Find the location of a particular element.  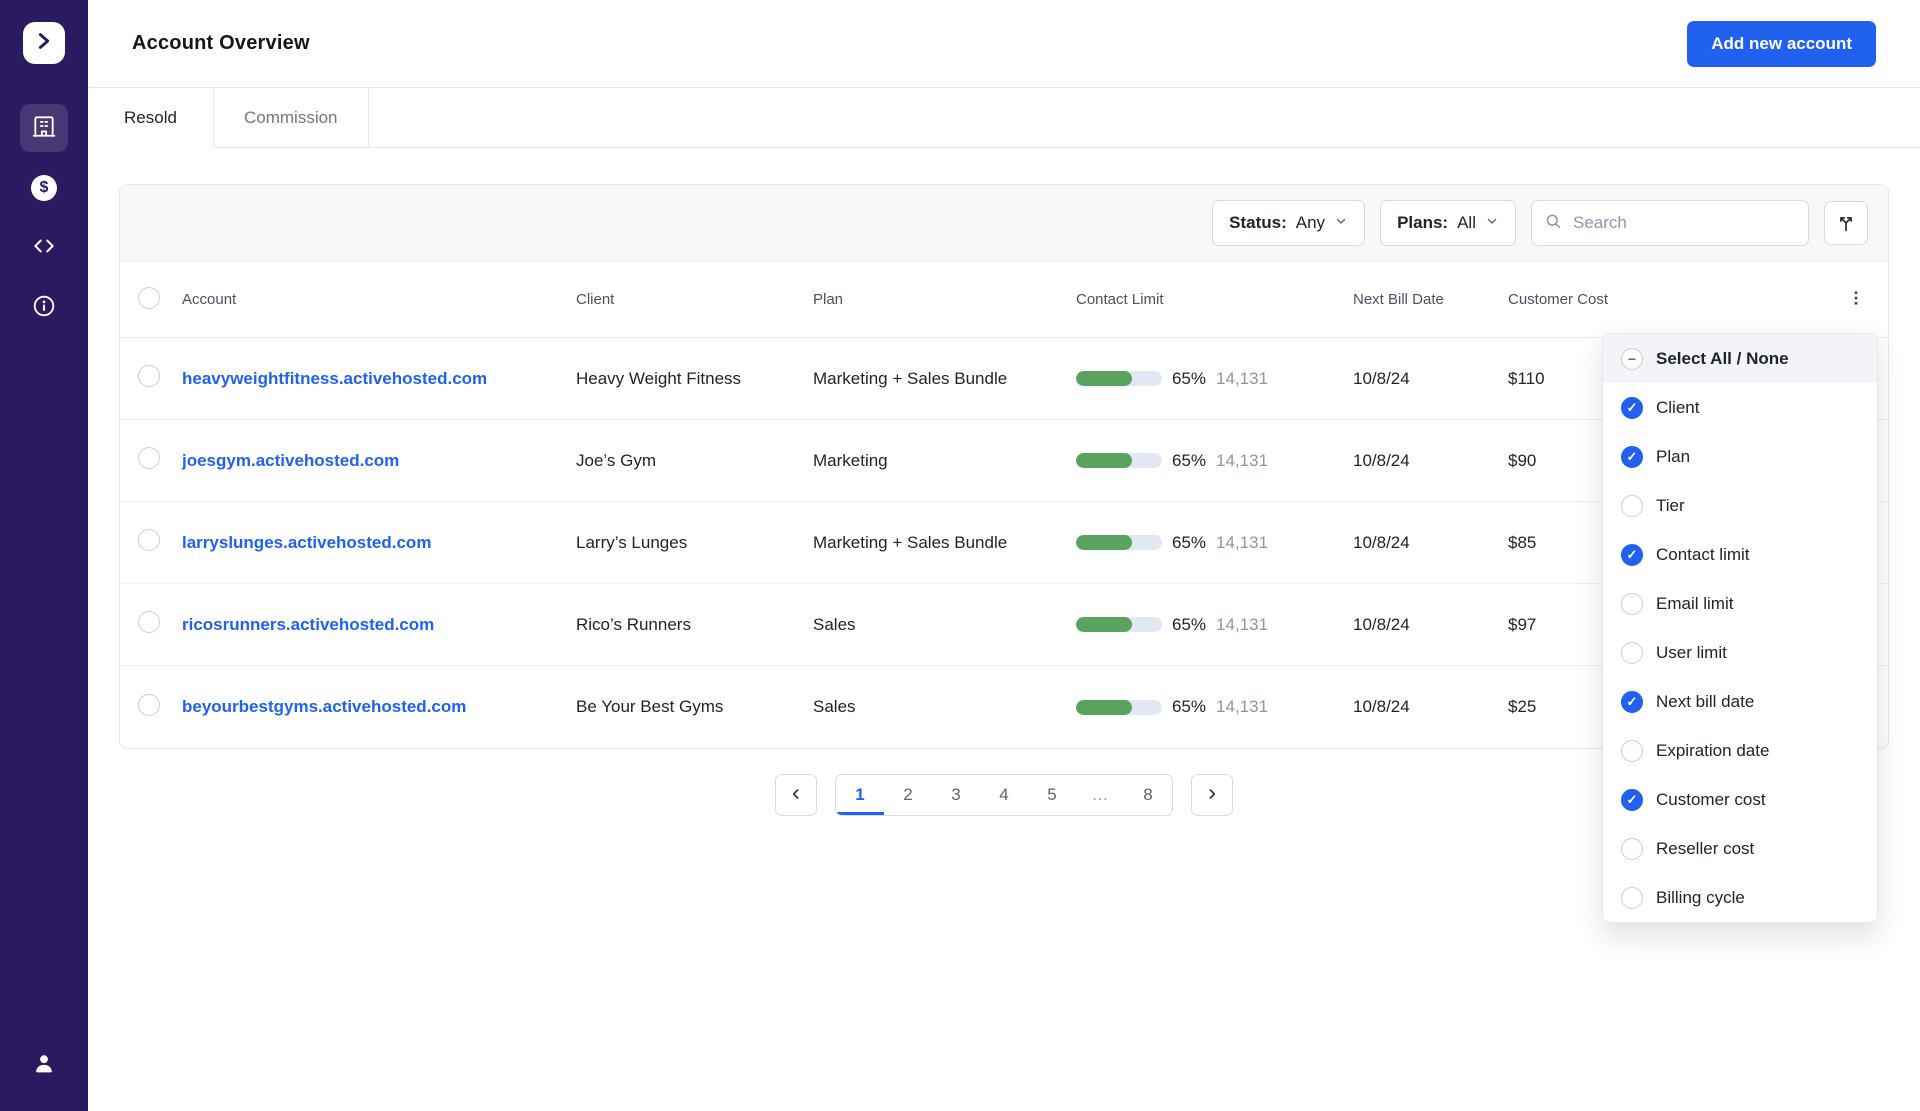

select-all-none-item: Select All / None is located at coordinates (1740, 358).